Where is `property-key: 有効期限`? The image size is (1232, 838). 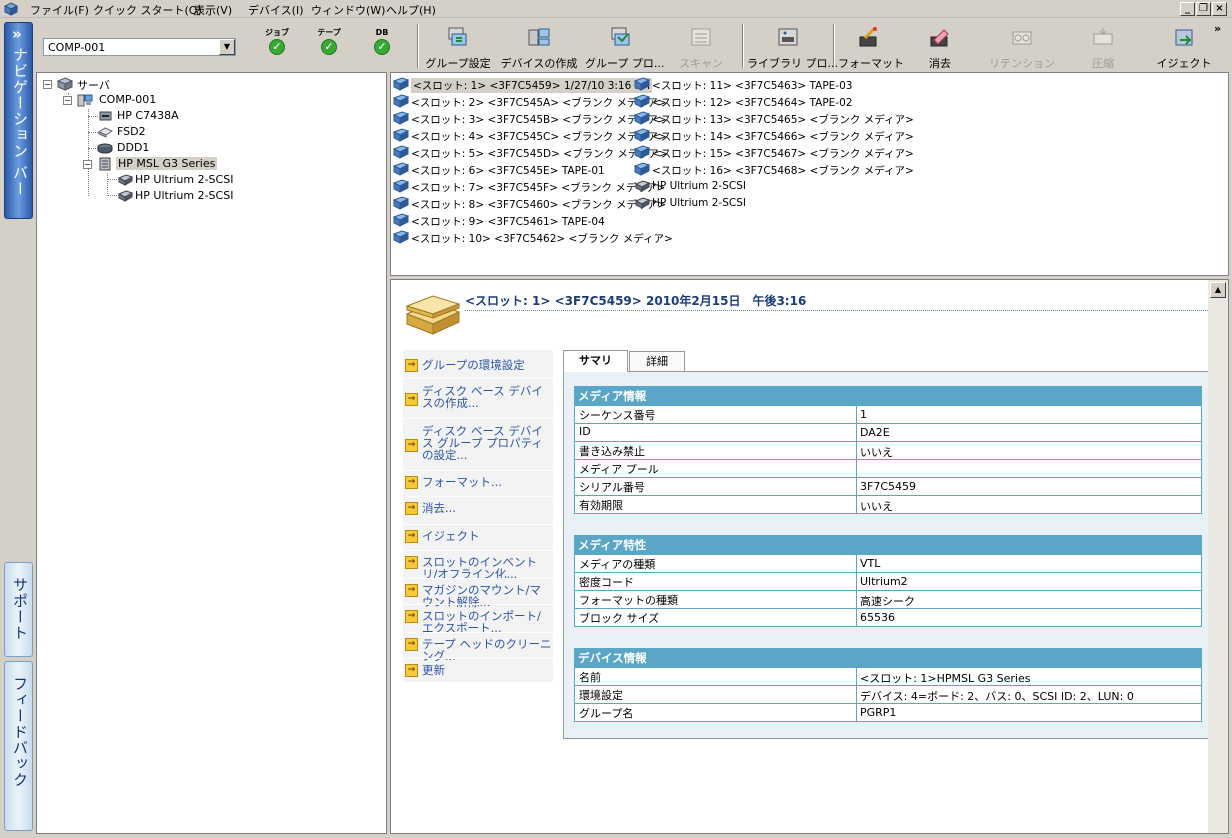
property-key: 有効期限 is located at coordinates (601, 505).